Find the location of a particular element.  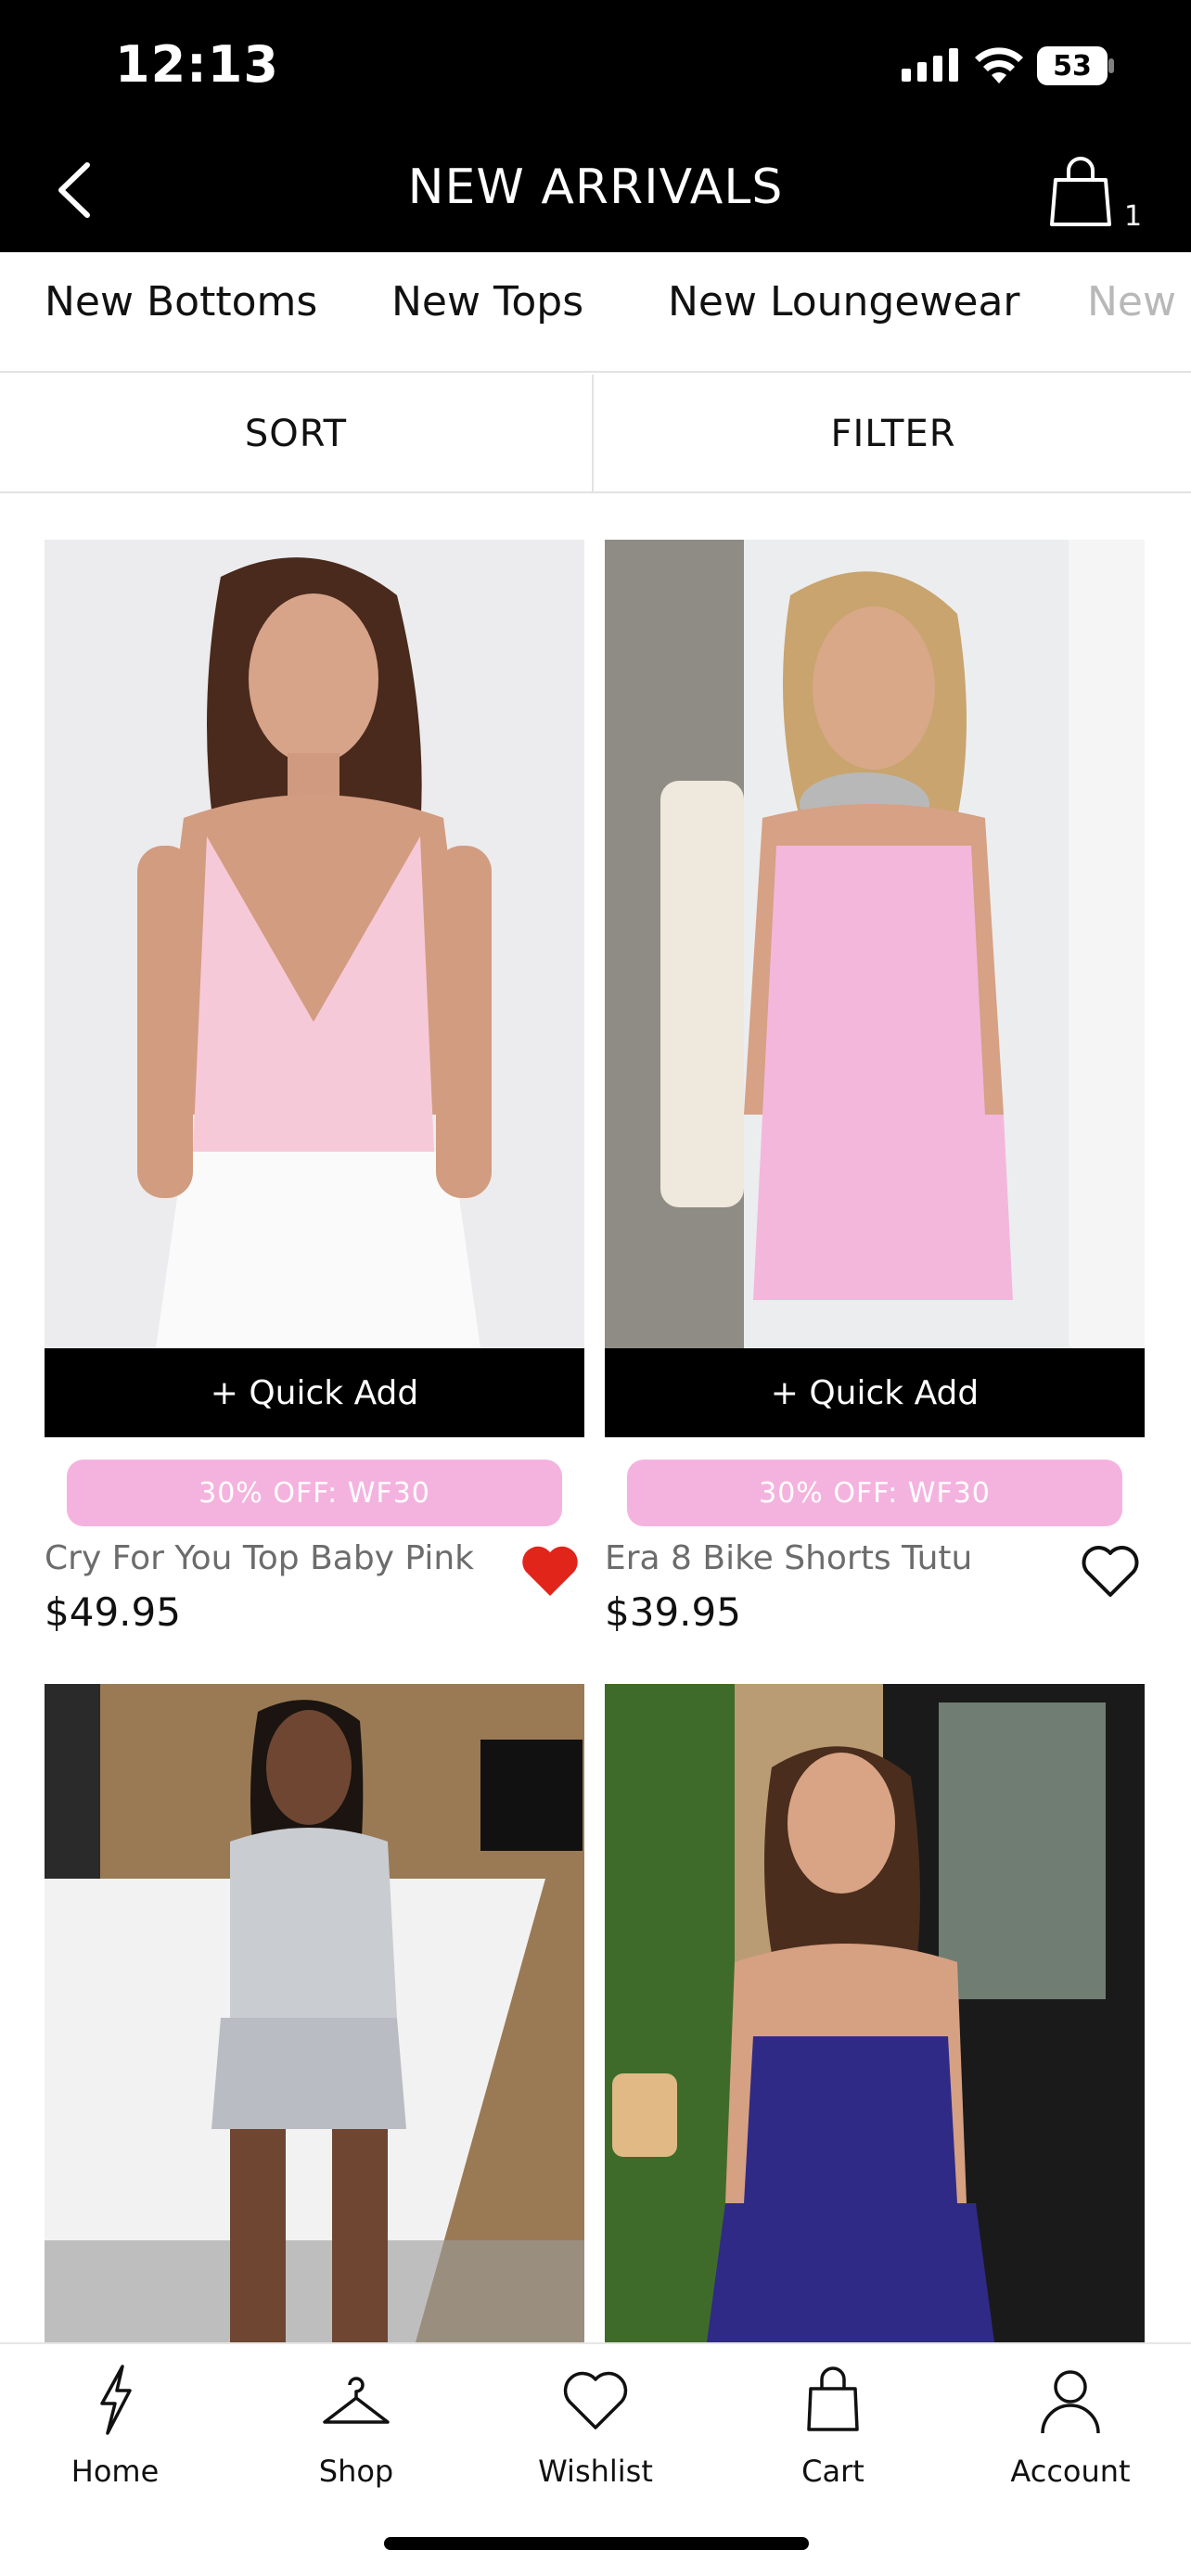

signal-icon is located at coordinates (930, 65).